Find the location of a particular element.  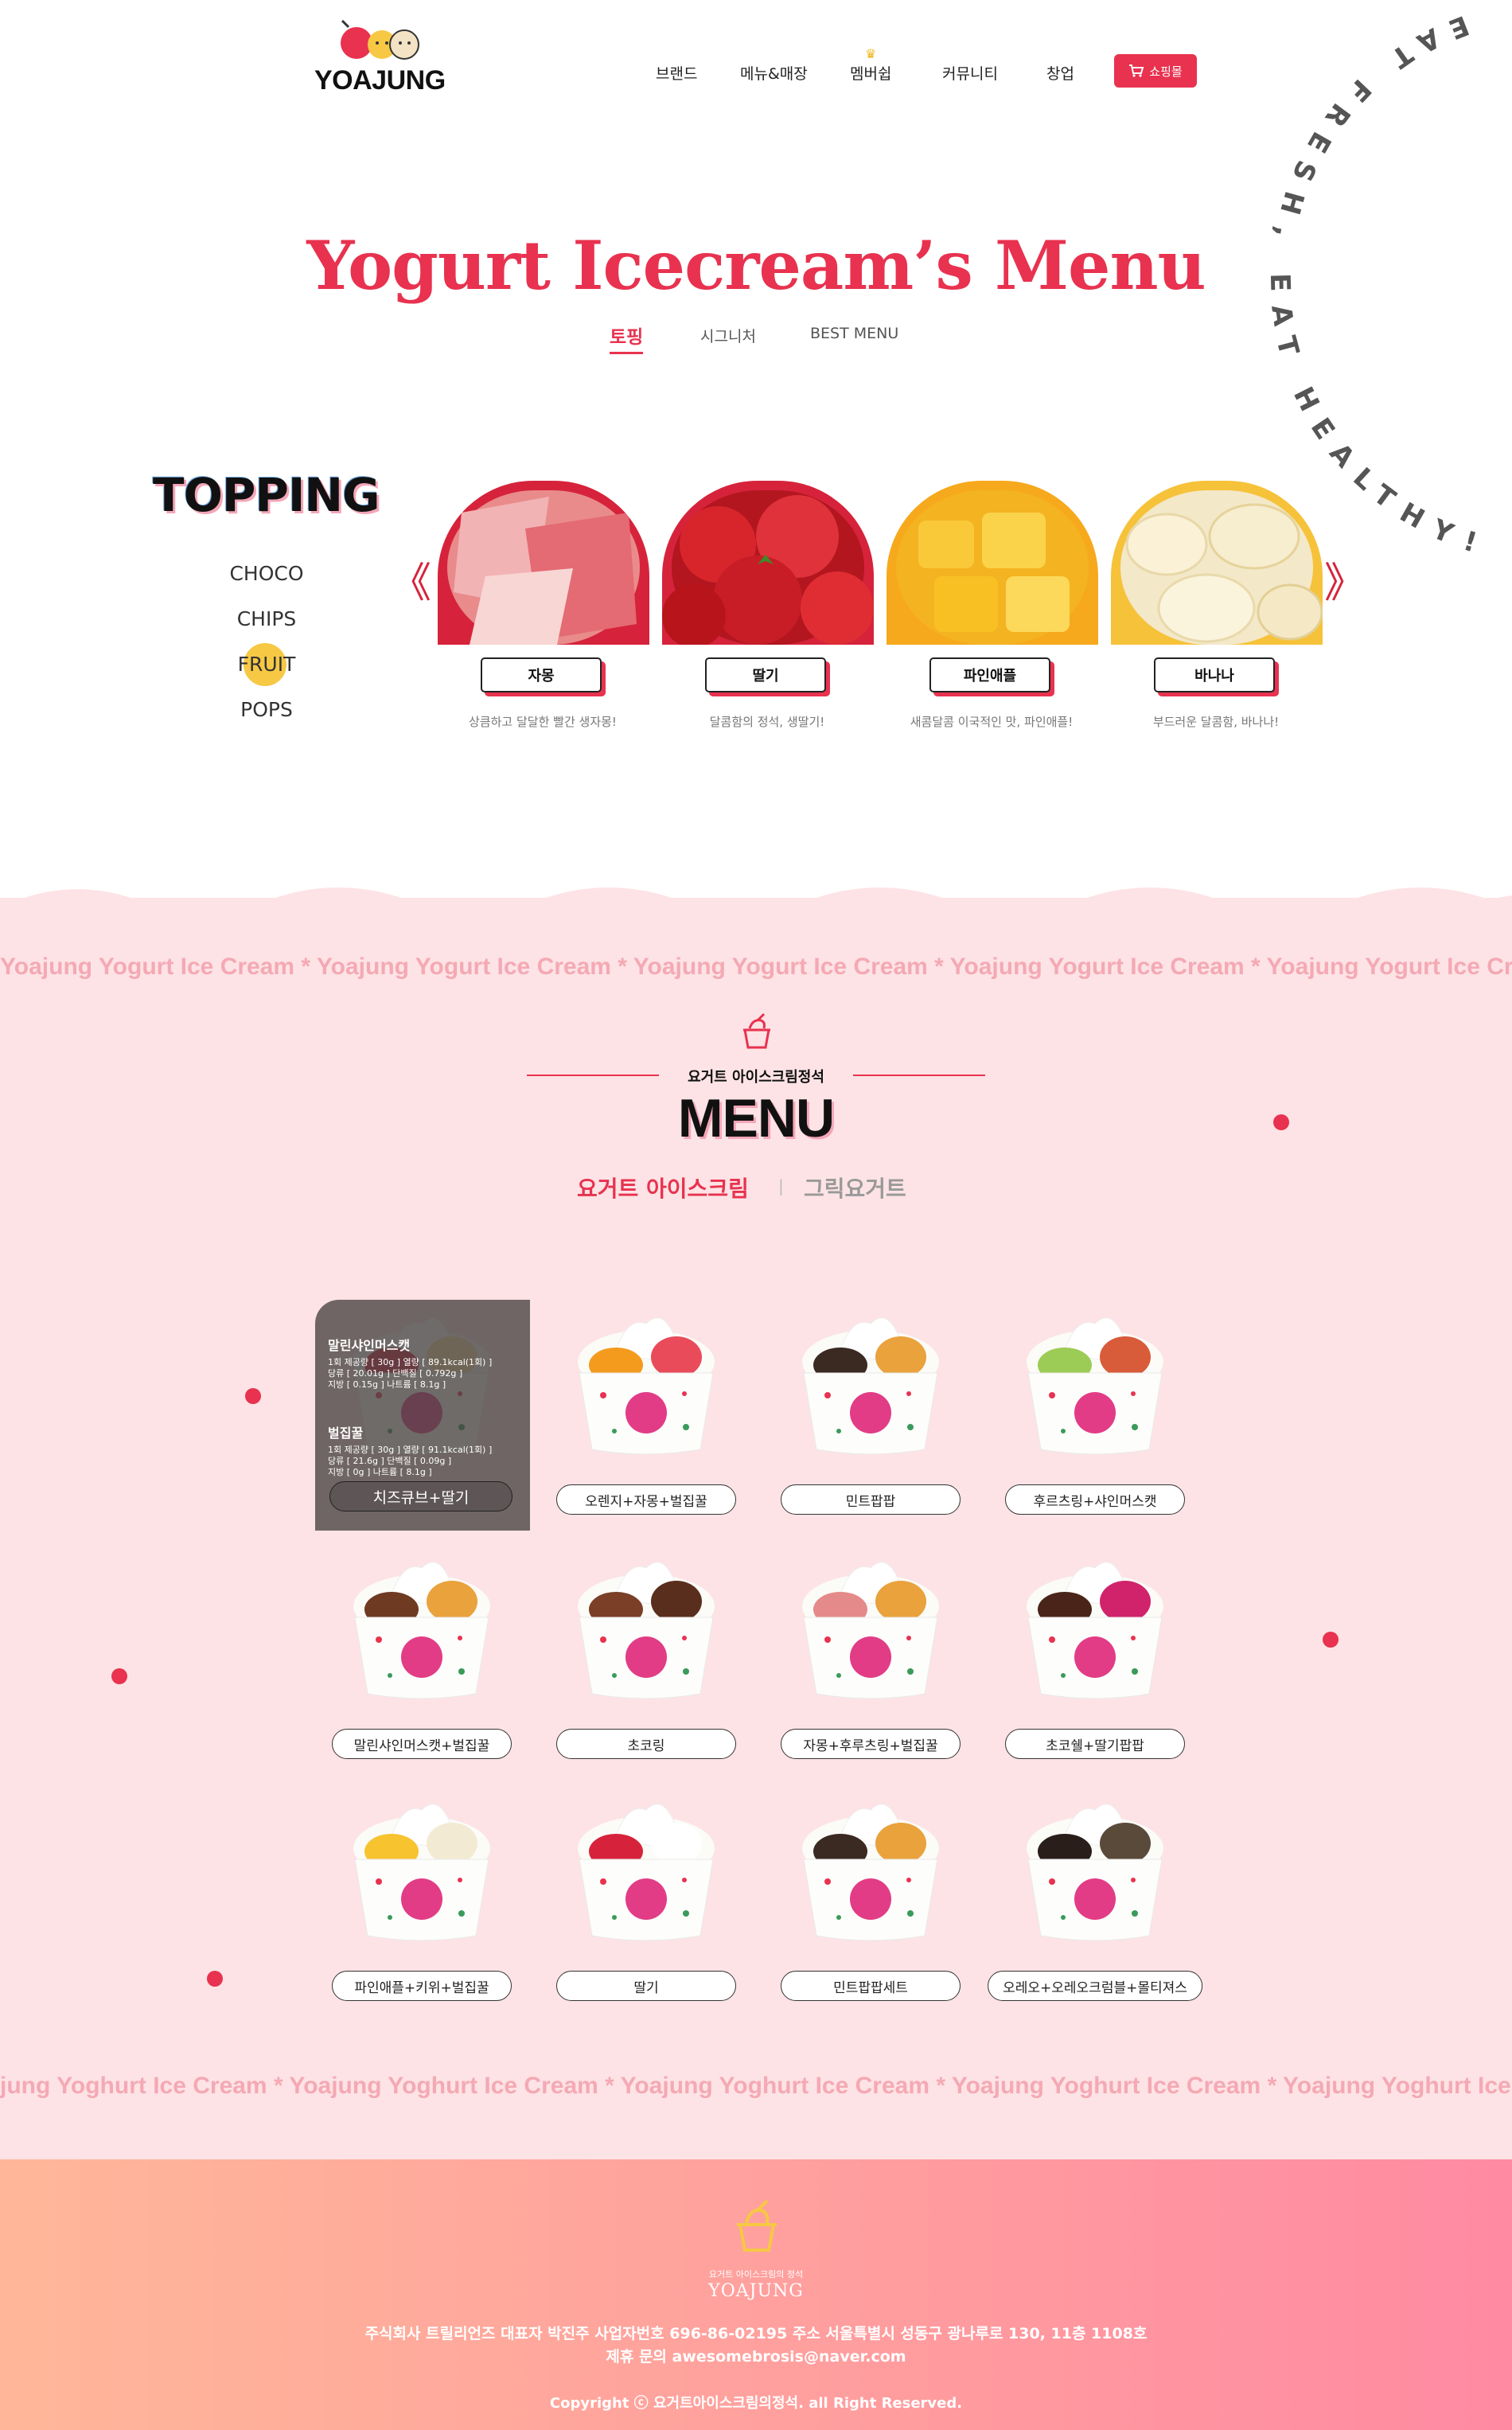

nav-membership: 멤버쉽 is located at coordinates (870, 73).